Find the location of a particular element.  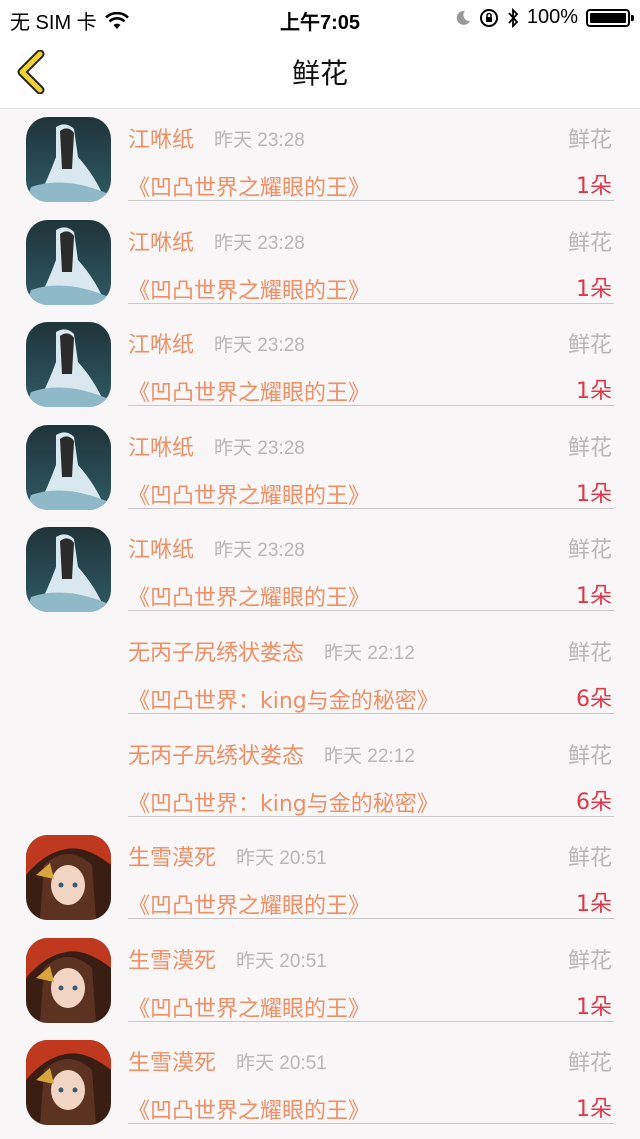

battery-icon is located at coordinates (610, 17).